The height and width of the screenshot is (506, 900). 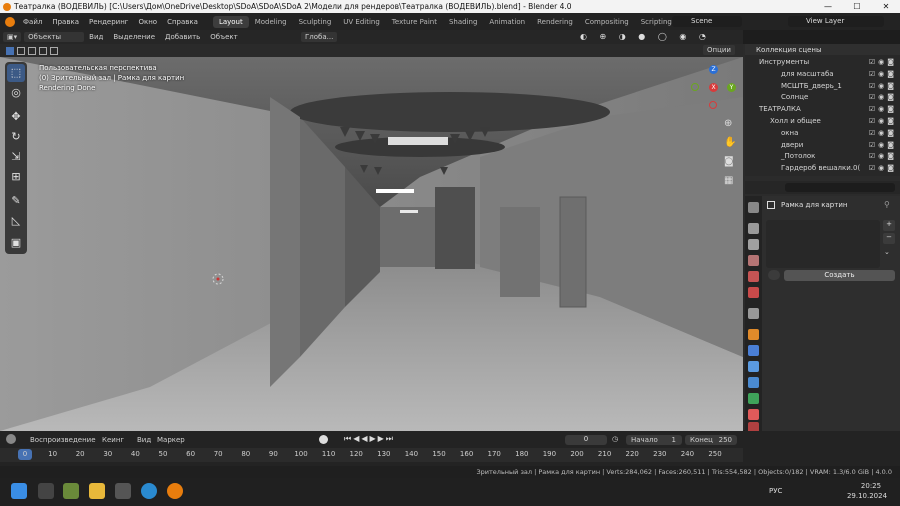 I want to click on store-icon, so click(x=46, y=491).